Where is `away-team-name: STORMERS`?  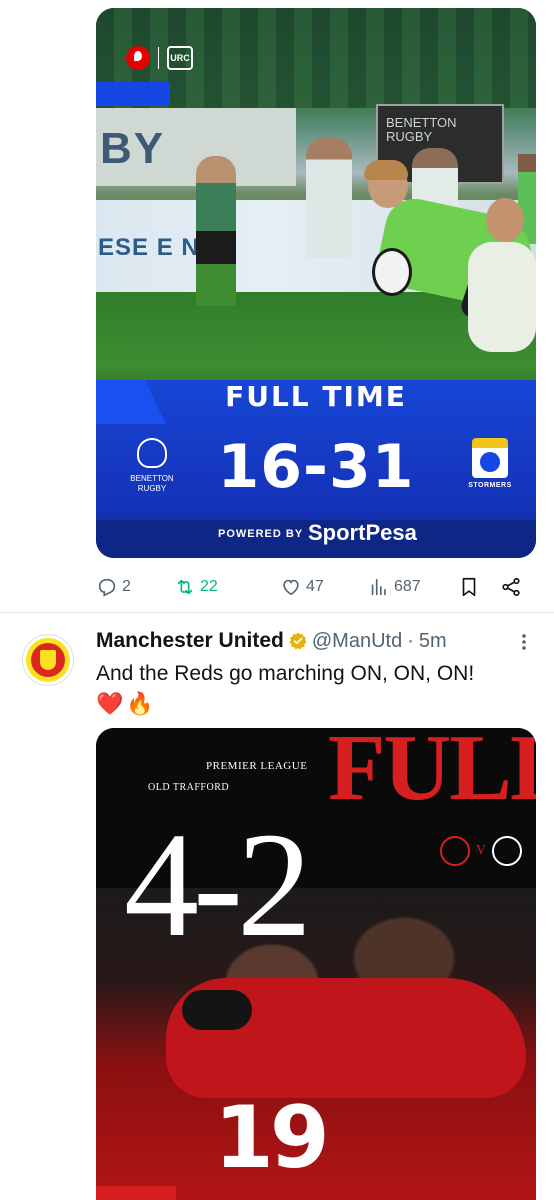
away-team-name: STORMERS is located at coordinates (490, 485).